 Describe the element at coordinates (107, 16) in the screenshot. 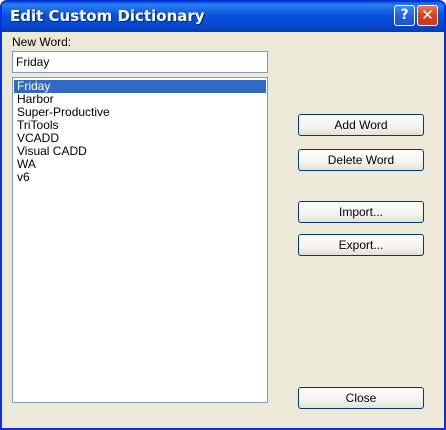

I see `dialog-title: Edit Custom Dictionary` at that location.